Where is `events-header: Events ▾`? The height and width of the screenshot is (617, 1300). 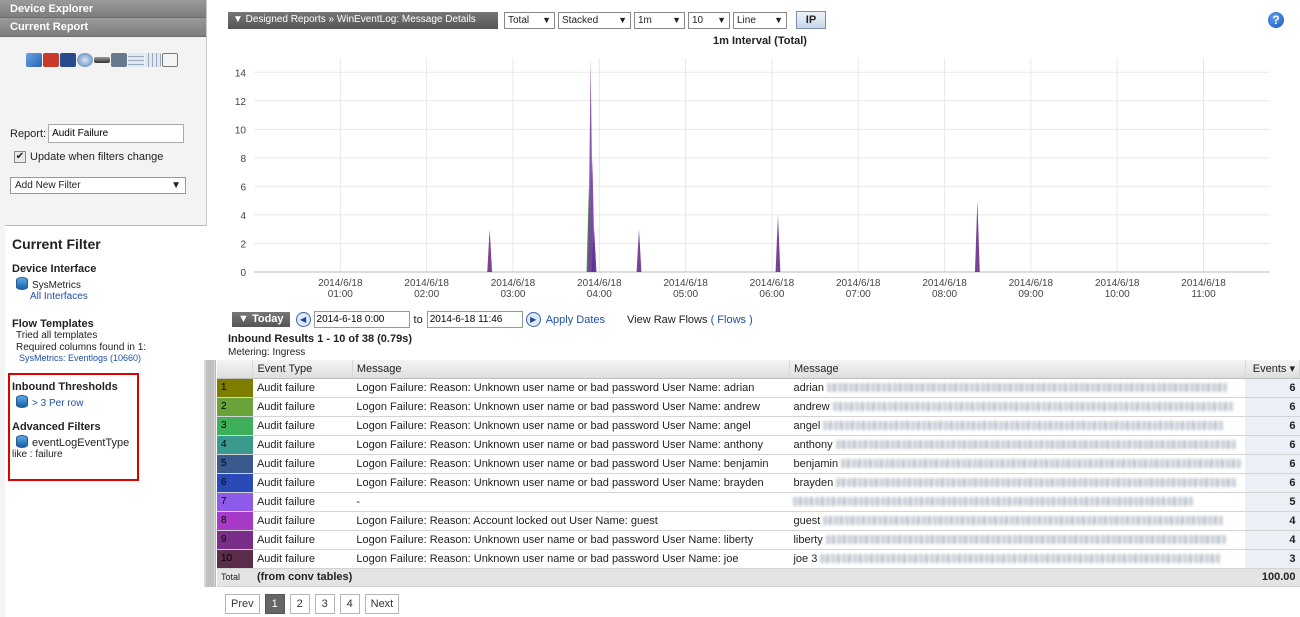
events-header: Events ▾ is located at coordinates (1272, 369).